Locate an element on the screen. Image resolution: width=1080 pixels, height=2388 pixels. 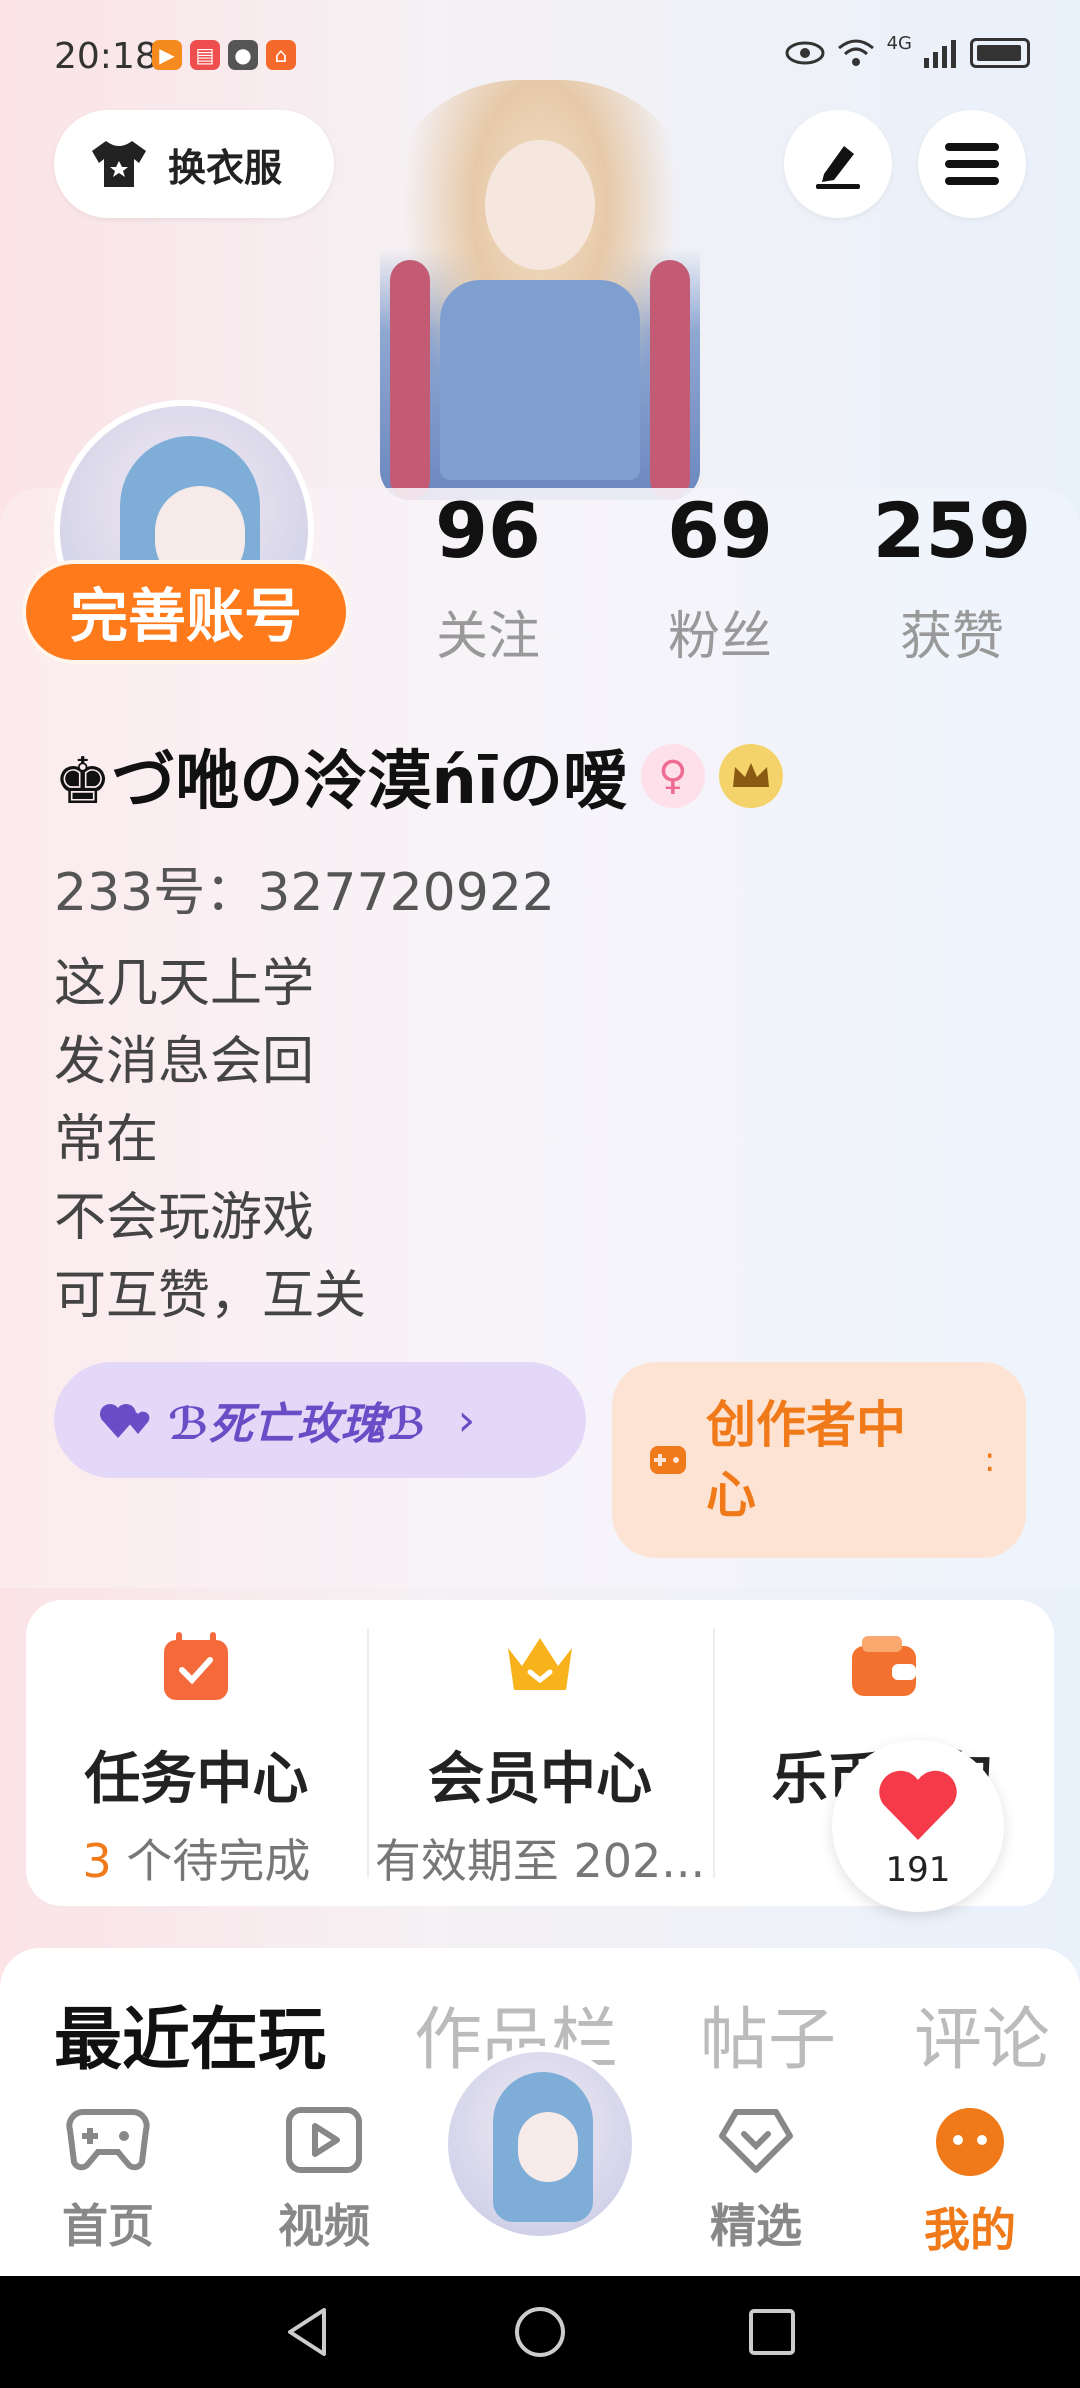
username-row: ♚づ咃の泠漠ńīの嗳 ♀ is located at coordinates (418, 776).